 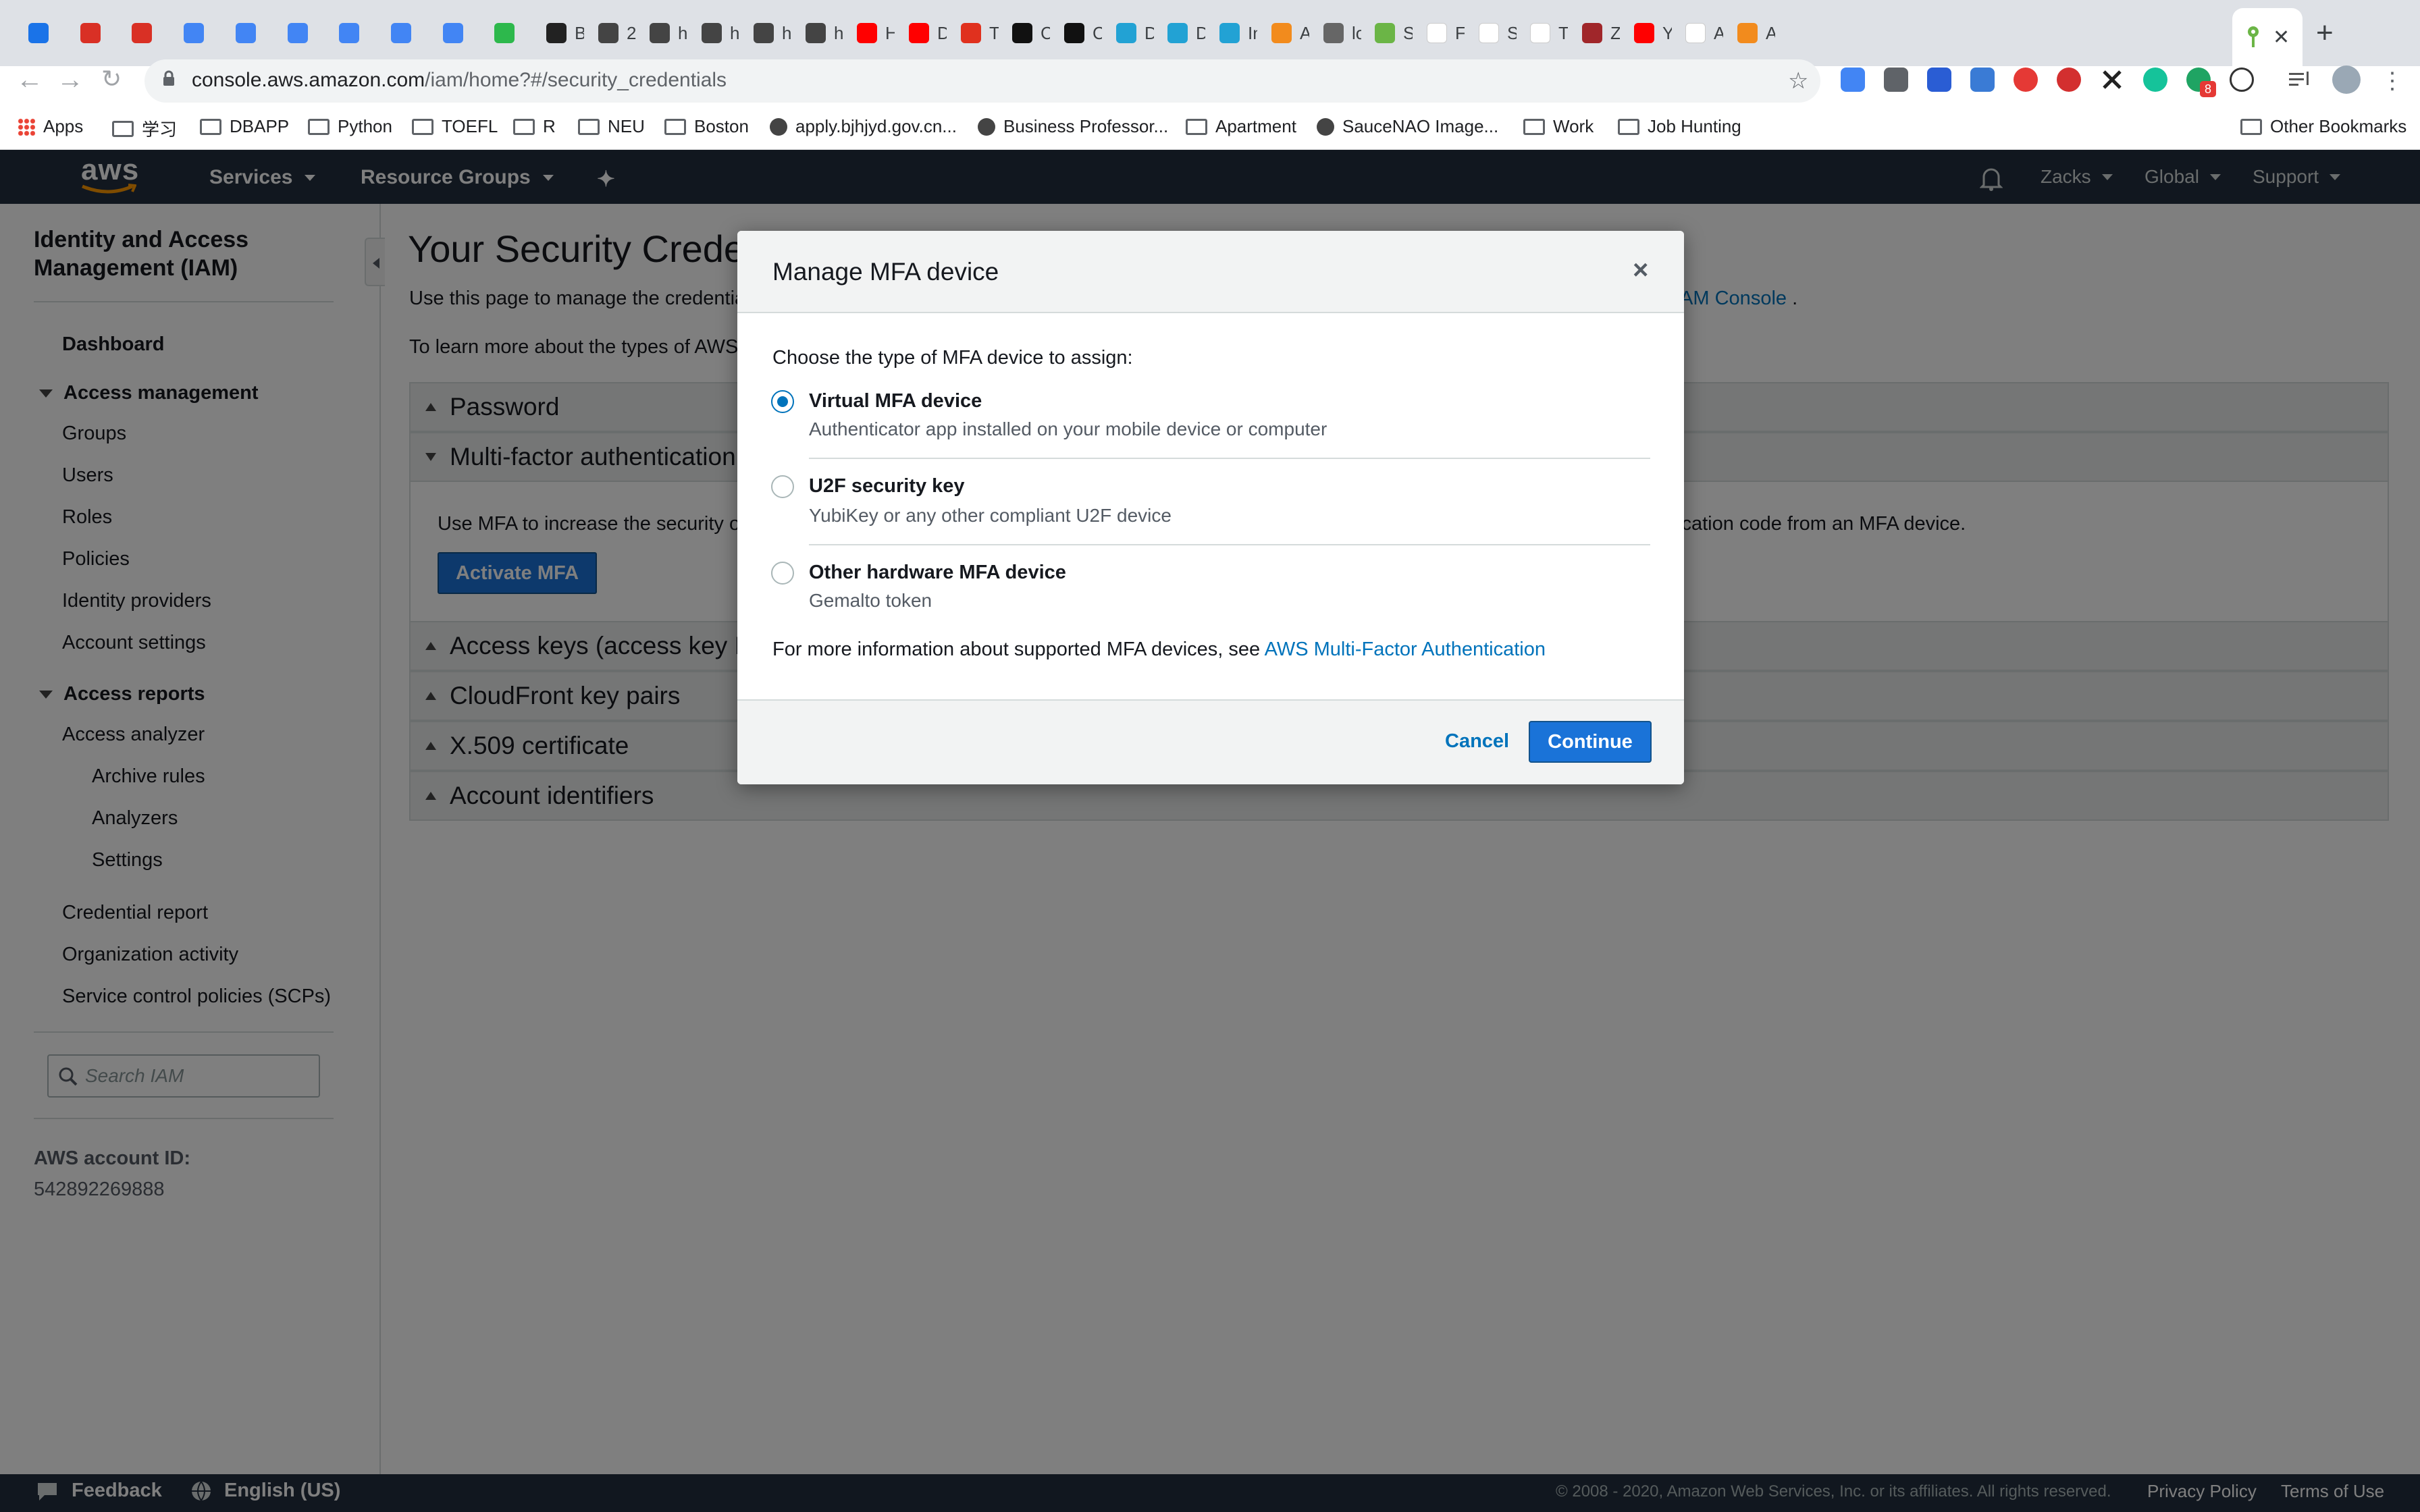 What do you see at coordinates (2112, 80) in the screenshot?
I see `x-extension-icon` at bounding box center [2112, 80].